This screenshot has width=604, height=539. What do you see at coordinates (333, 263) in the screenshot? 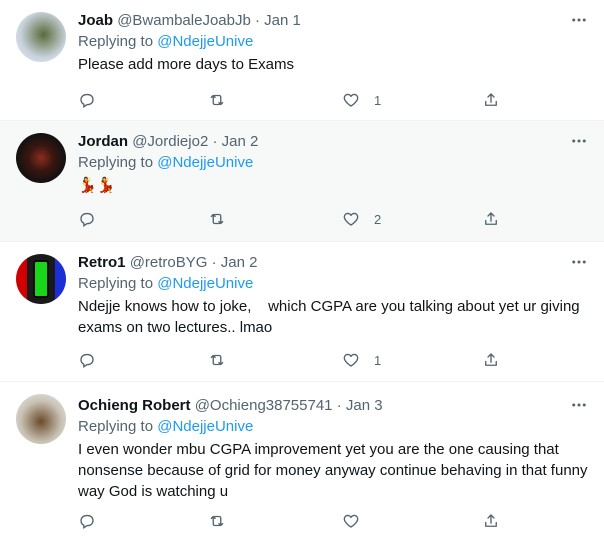
I see `tweet-header: Retro1 @retroBYG · Jan 2` at bounding box center [333, 263].